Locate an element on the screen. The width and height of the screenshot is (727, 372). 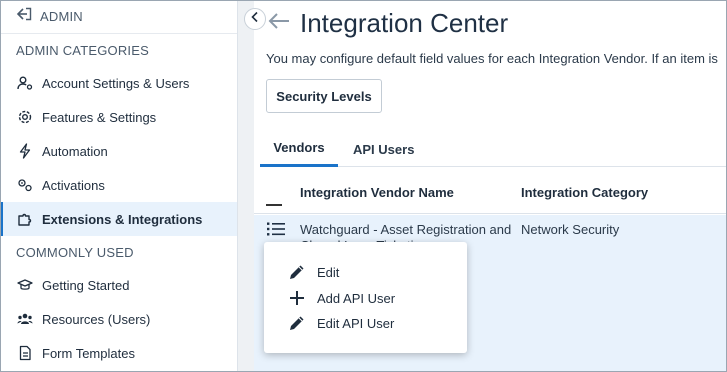
sidebar-item-label: Getting Started is located at coordinates (86, 285).